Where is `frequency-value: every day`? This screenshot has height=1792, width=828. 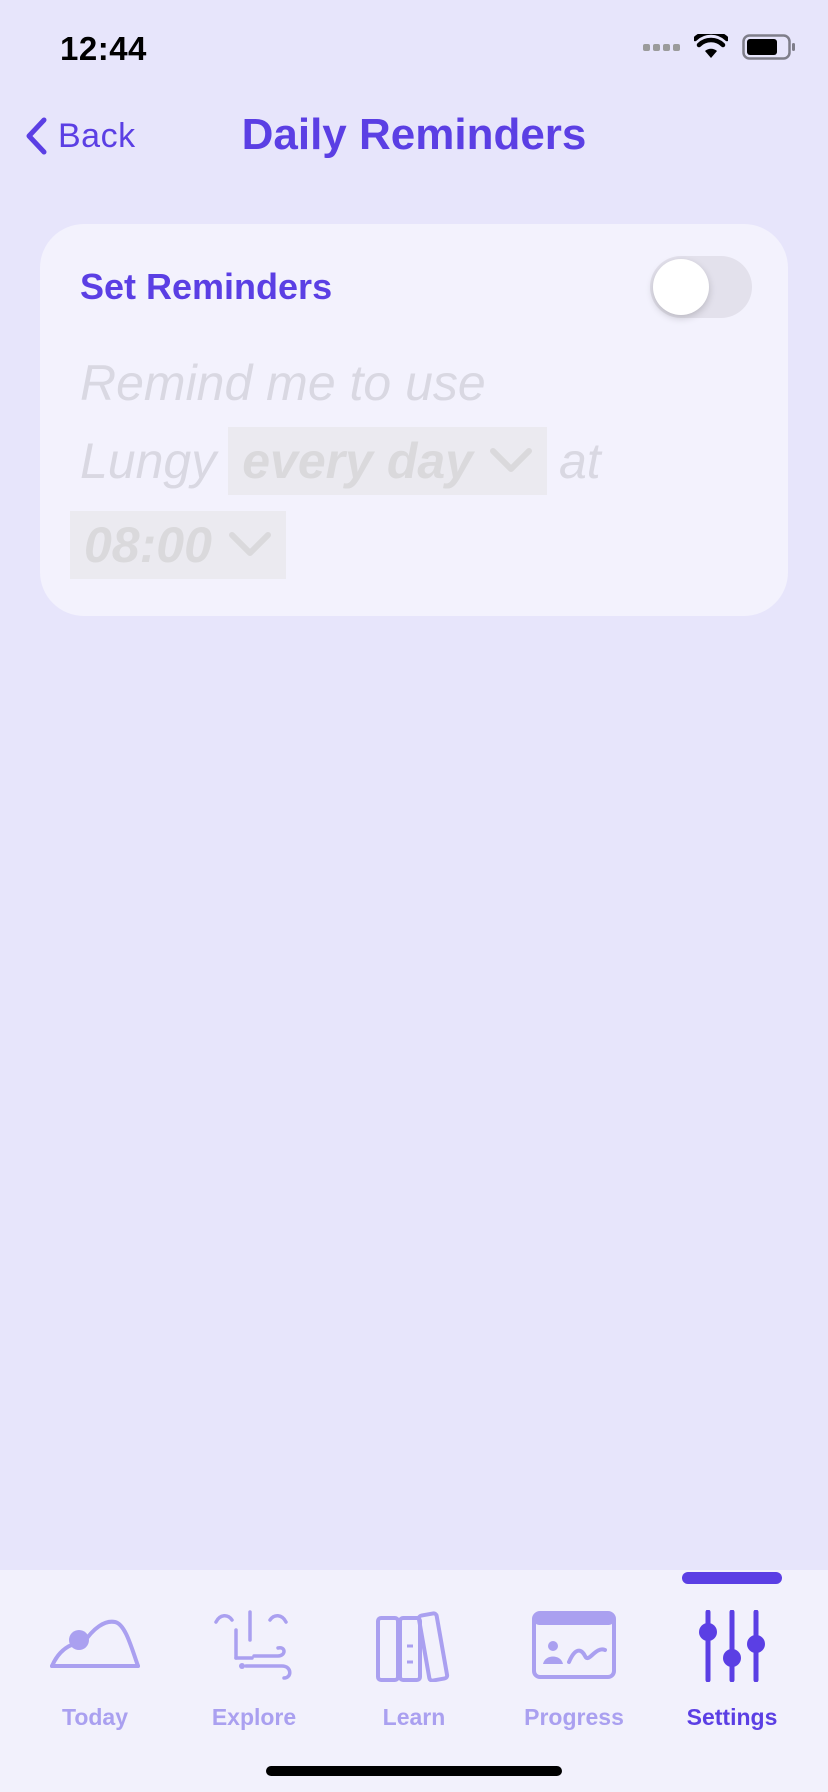 frequency-value: every day is located at coordinates (357, 461).